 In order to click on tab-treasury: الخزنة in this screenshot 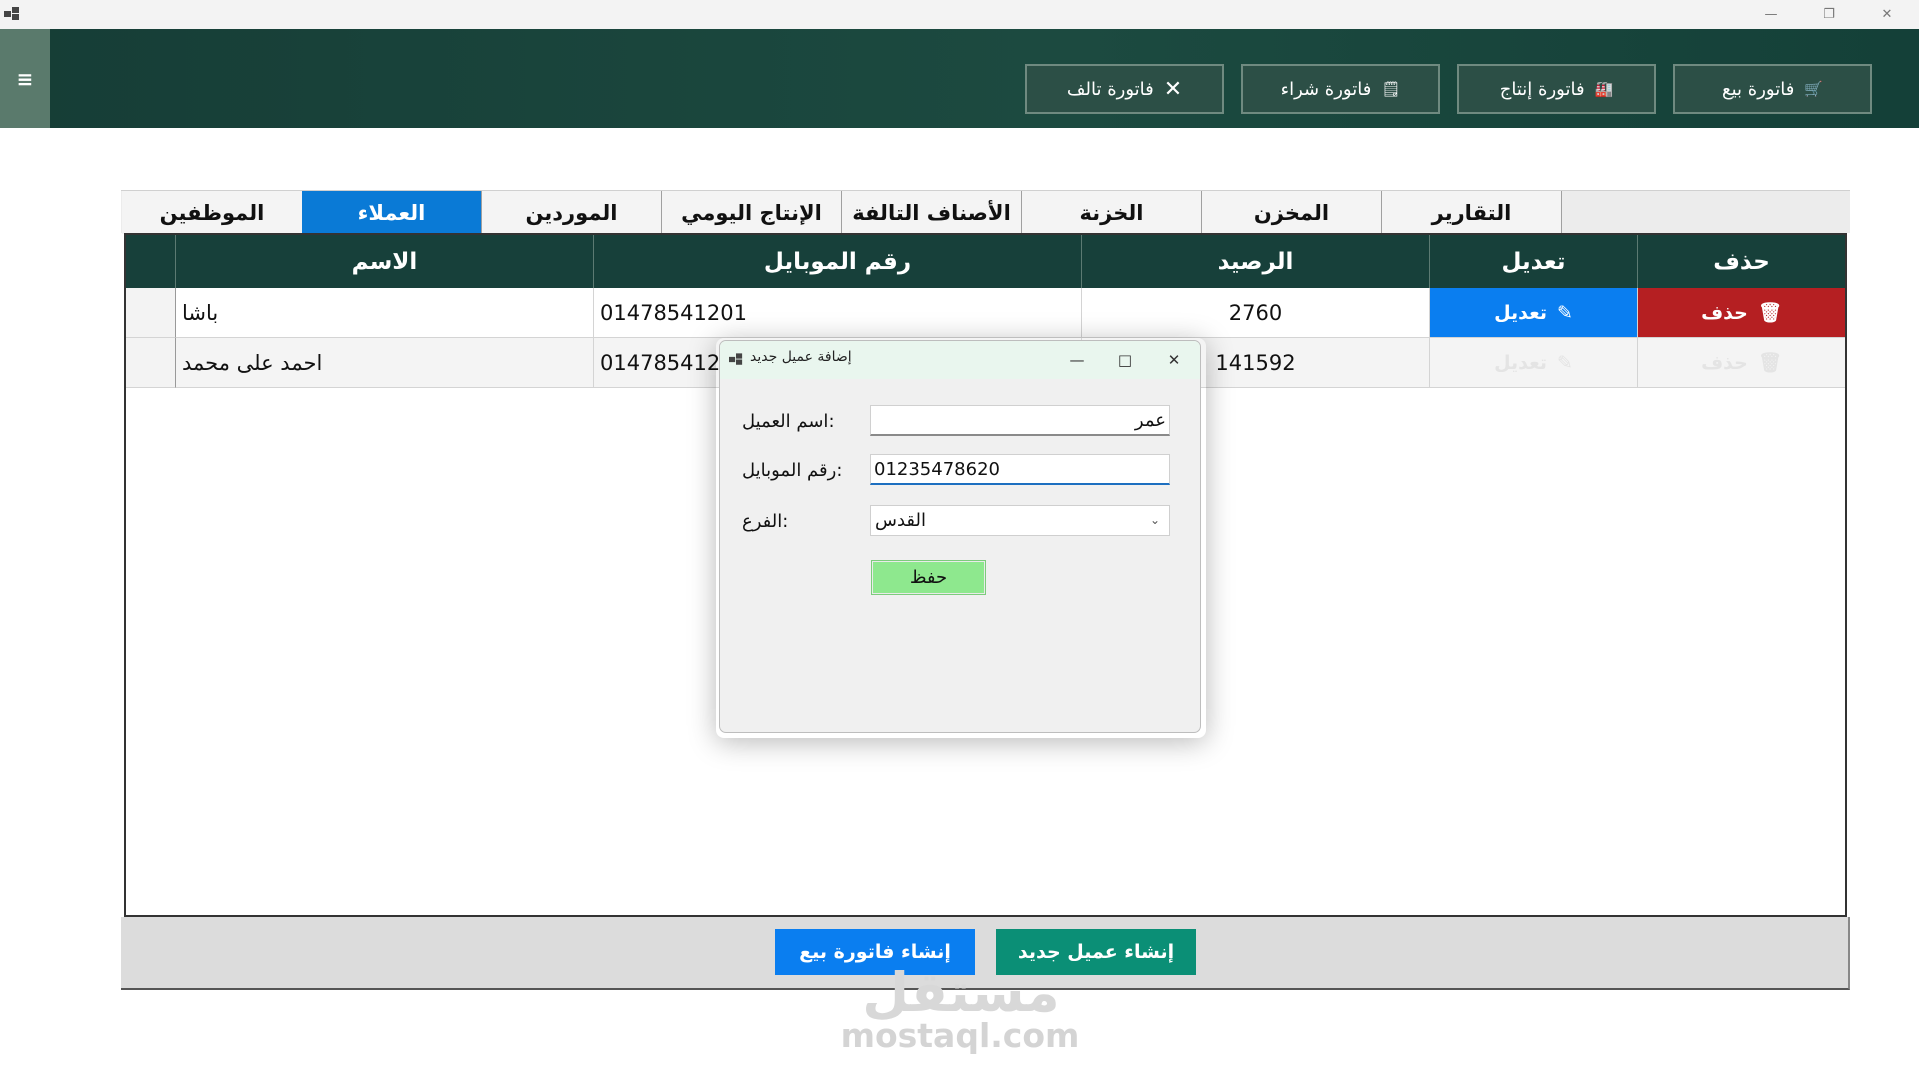, I will do `click(1112, 212)`.